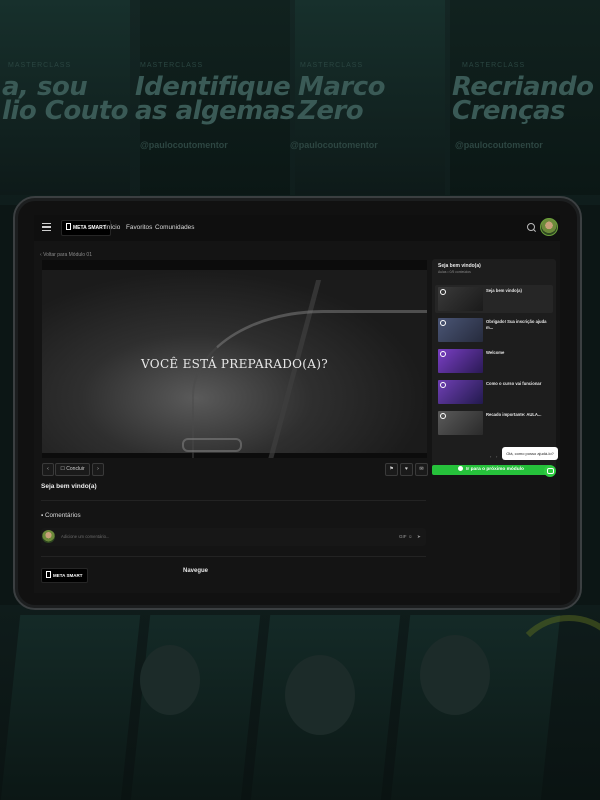 The width and height of the screenshot is (600, 800). I want to click on banner-title: Marco Zero, so click(342, 99).